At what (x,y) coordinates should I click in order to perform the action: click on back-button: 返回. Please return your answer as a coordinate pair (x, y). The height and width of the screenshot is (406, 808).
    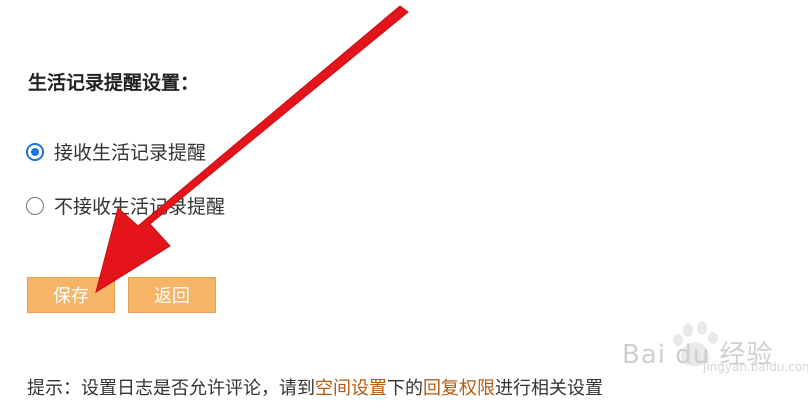
    Looking at the image, I should click on (172, 295).